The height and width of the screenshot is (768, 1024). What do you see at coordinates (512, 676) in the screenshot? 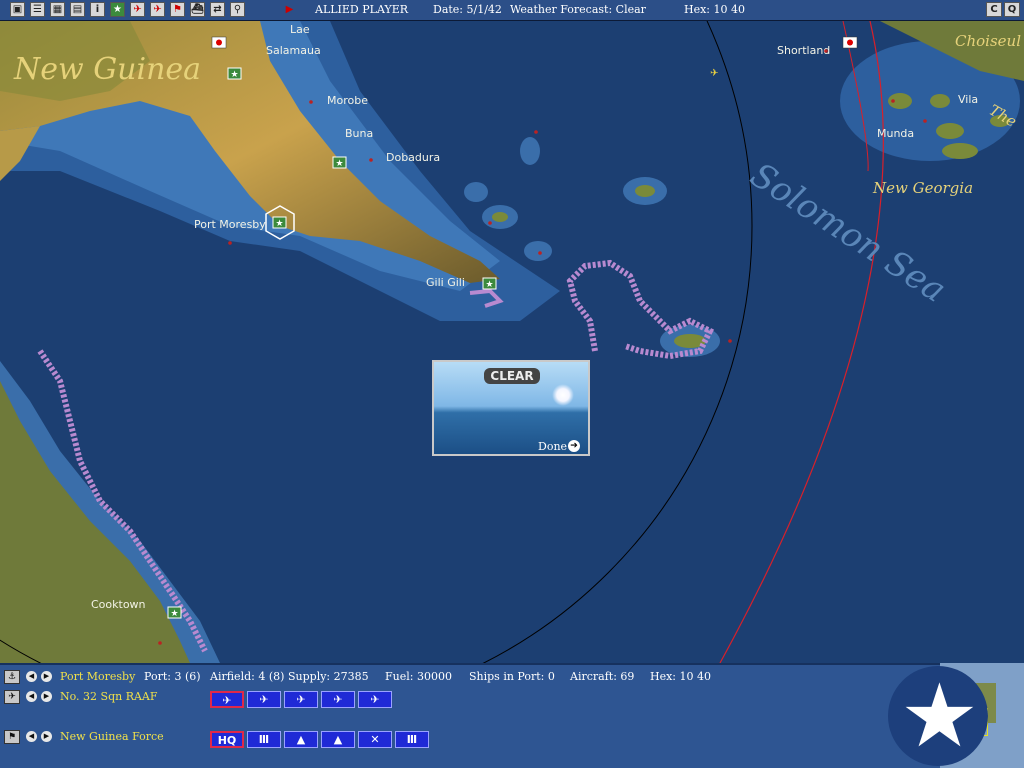
I see `ships-in-port: Ships in Port: 0` at bounding box center [512, 676].